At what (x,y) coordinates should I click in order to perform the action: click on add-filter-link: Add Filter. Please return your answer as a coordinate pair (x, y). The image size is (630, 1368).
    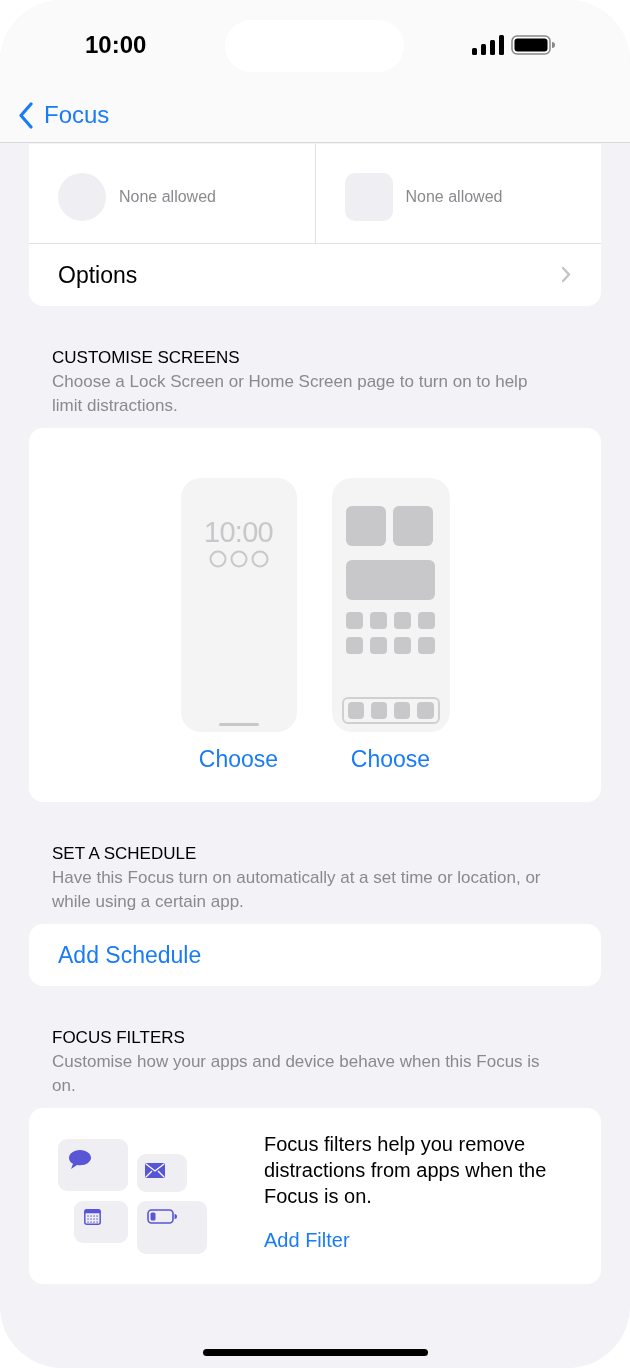
    Looking at the image, I should click on (307, 1240).